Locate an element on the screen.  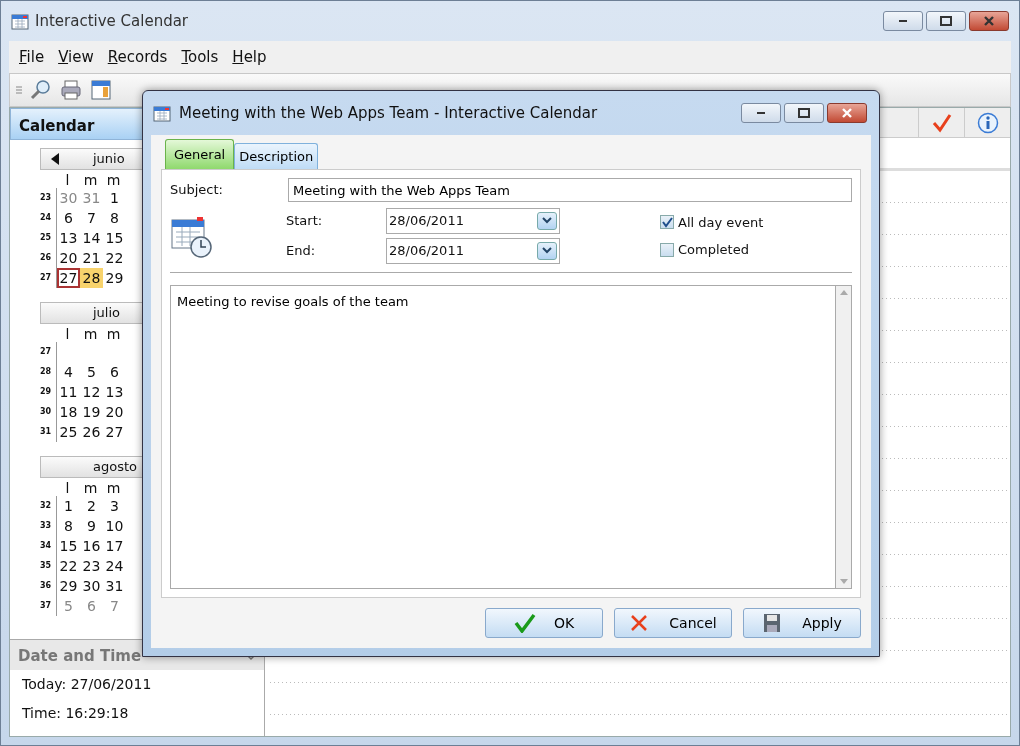
field-label: Start: is located at coordinates (305, 221).